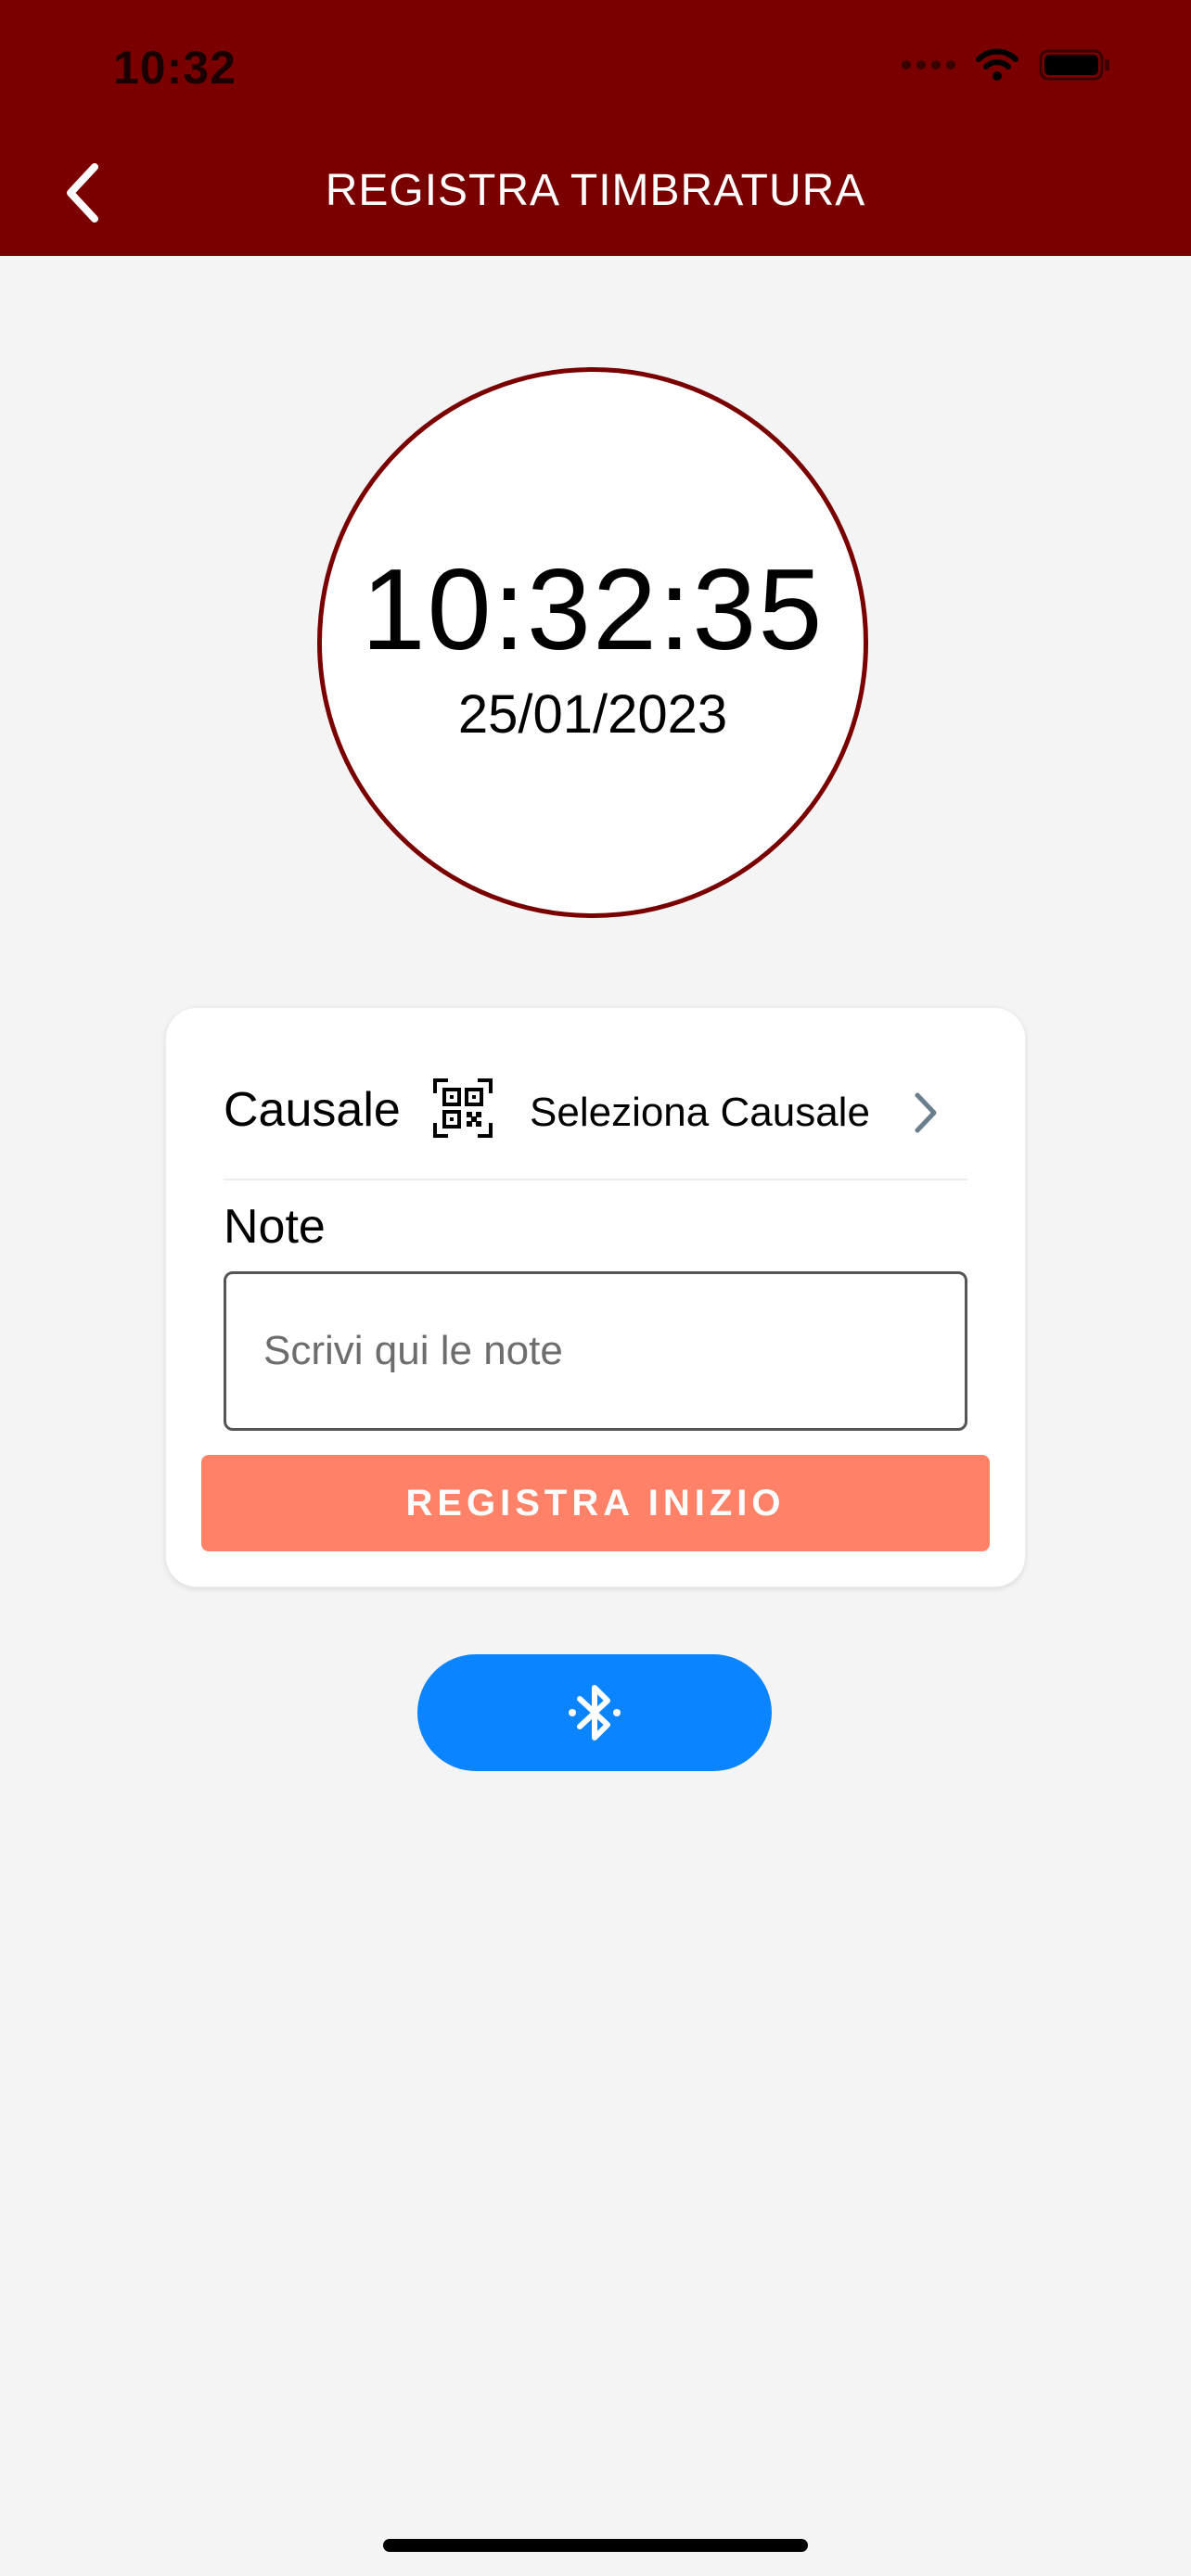 The image size is (1191, 2576). Describe the element at coordinates (463, 1110) in the screenshot. I see `qr-code-icon` at that location.